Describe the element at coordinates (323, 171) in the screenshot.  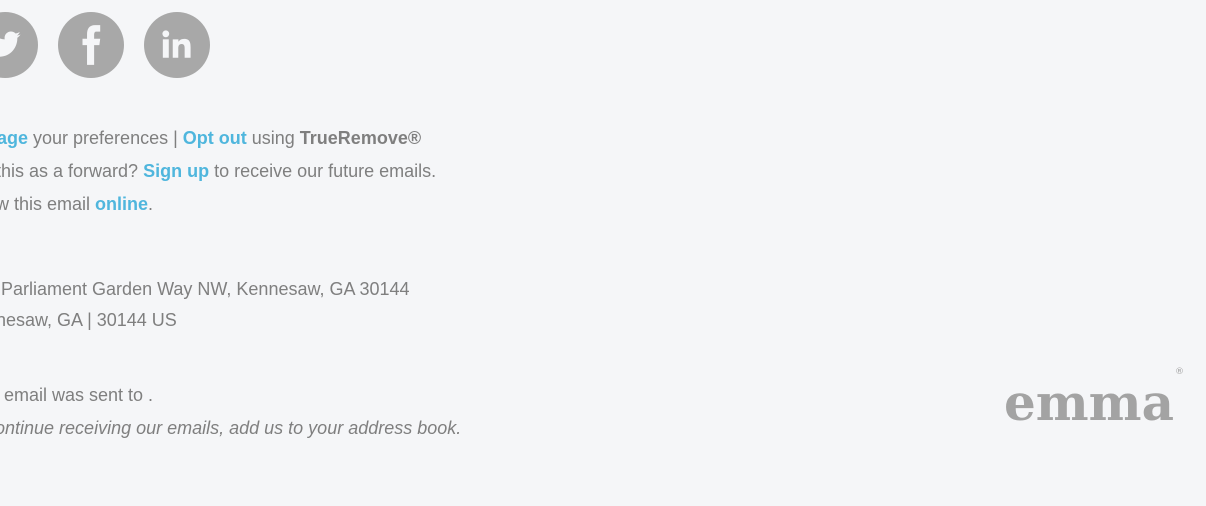
I see `receive-text: to receive our future emails.` at that location.